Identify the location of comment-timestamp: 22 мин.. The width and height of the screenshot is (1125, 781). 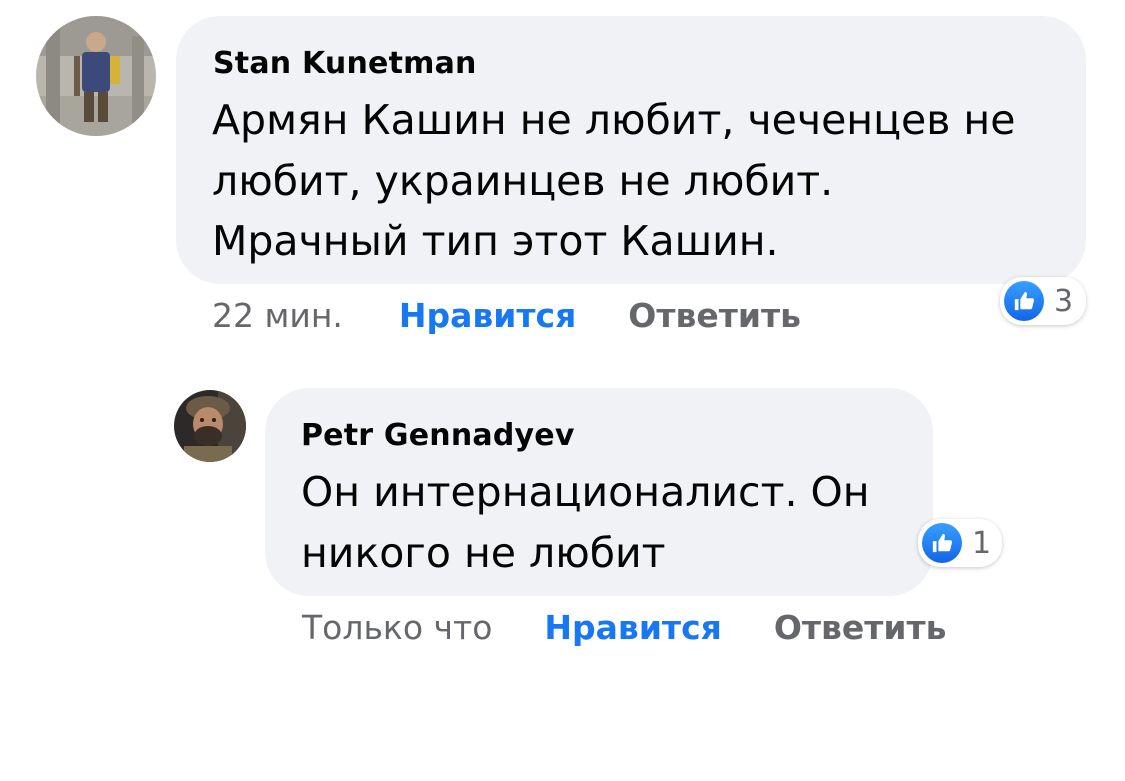
(277, 315).